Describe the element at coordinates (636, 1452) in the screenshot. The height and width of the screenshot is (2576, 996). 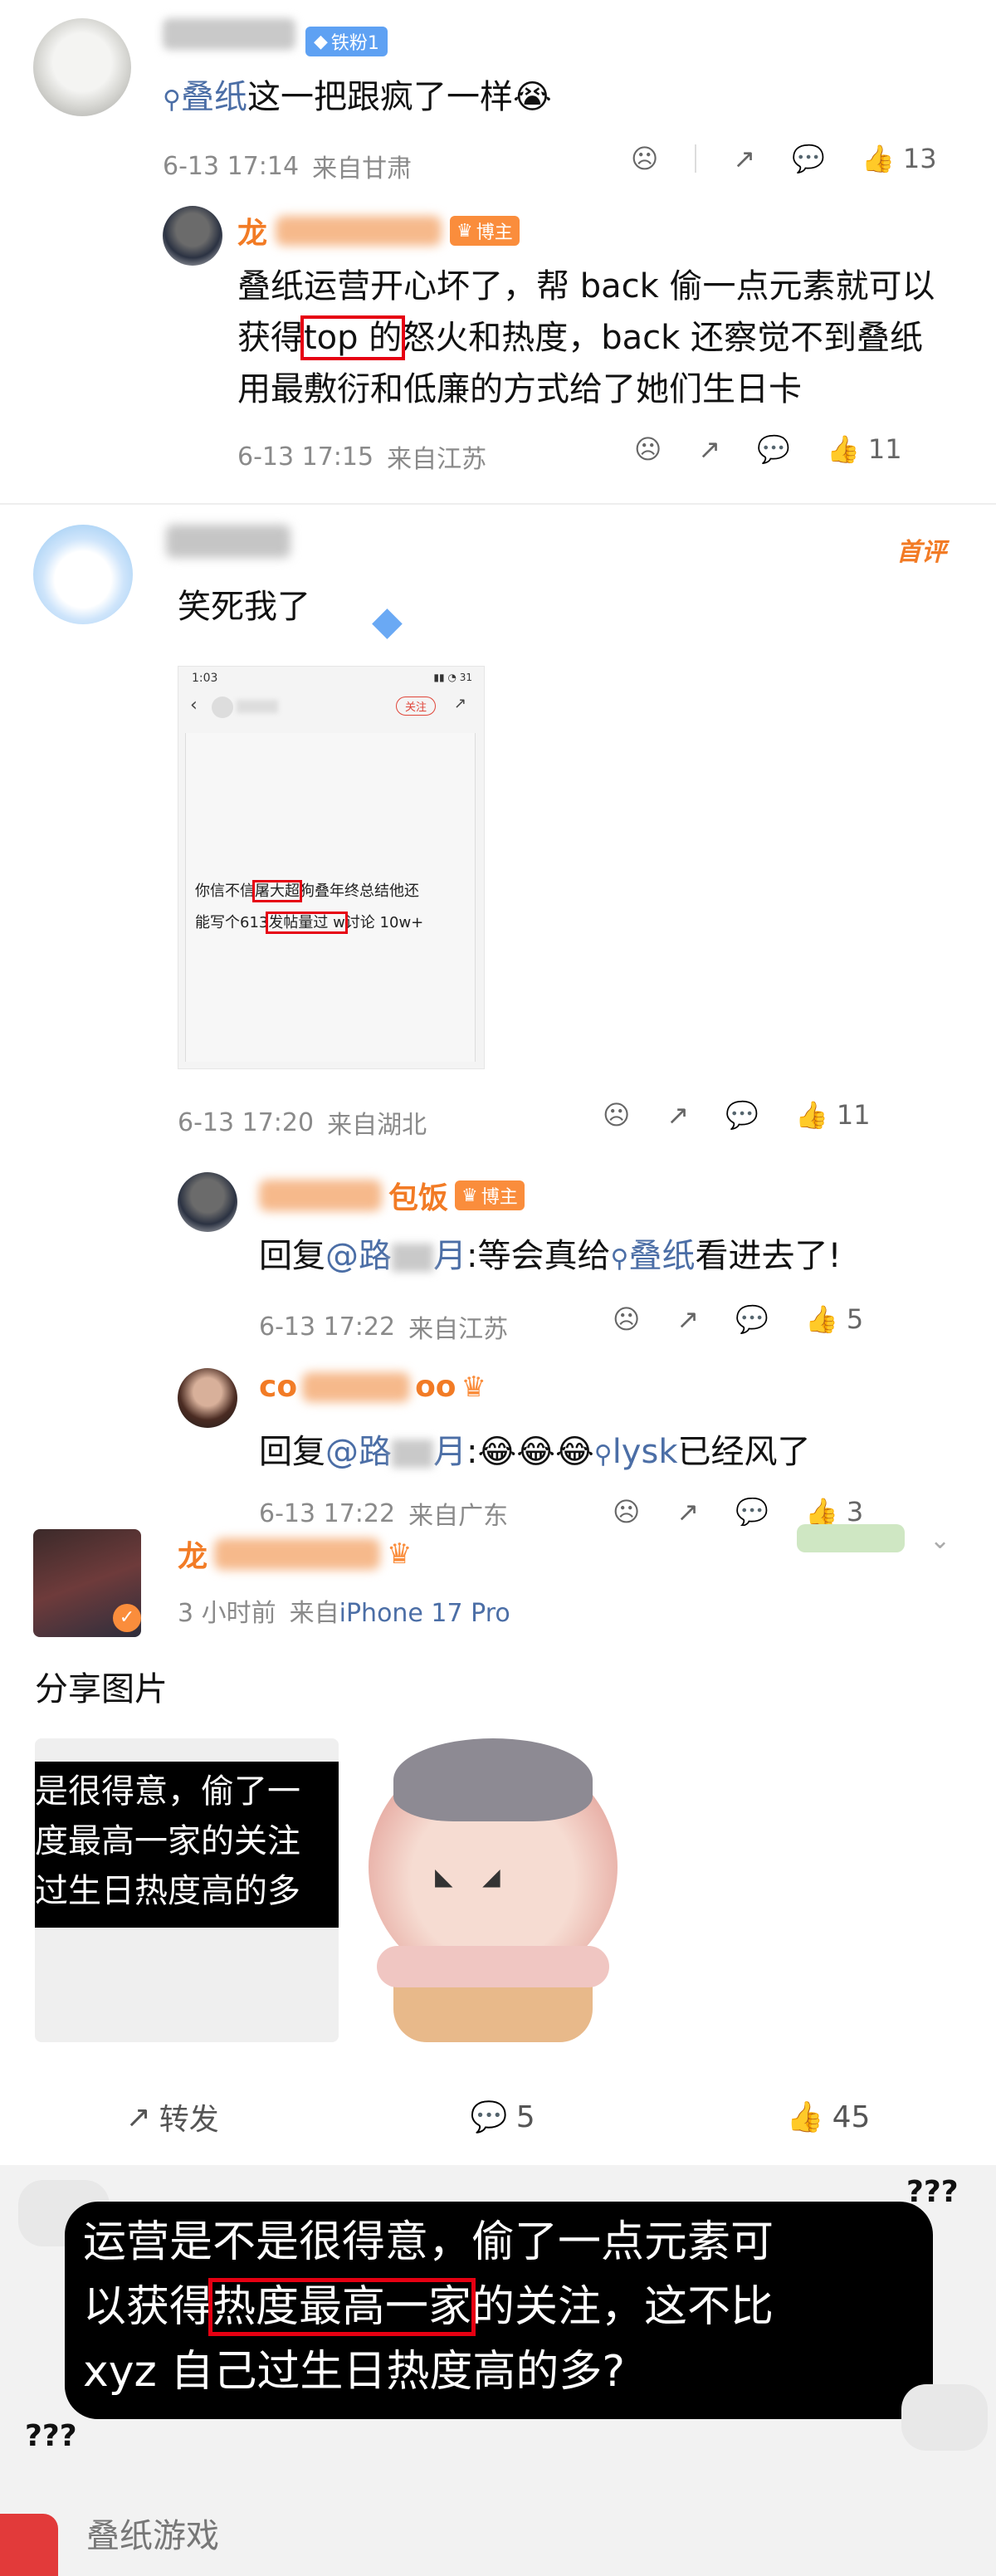
I see `search-link: ⚲lysk` at that location.